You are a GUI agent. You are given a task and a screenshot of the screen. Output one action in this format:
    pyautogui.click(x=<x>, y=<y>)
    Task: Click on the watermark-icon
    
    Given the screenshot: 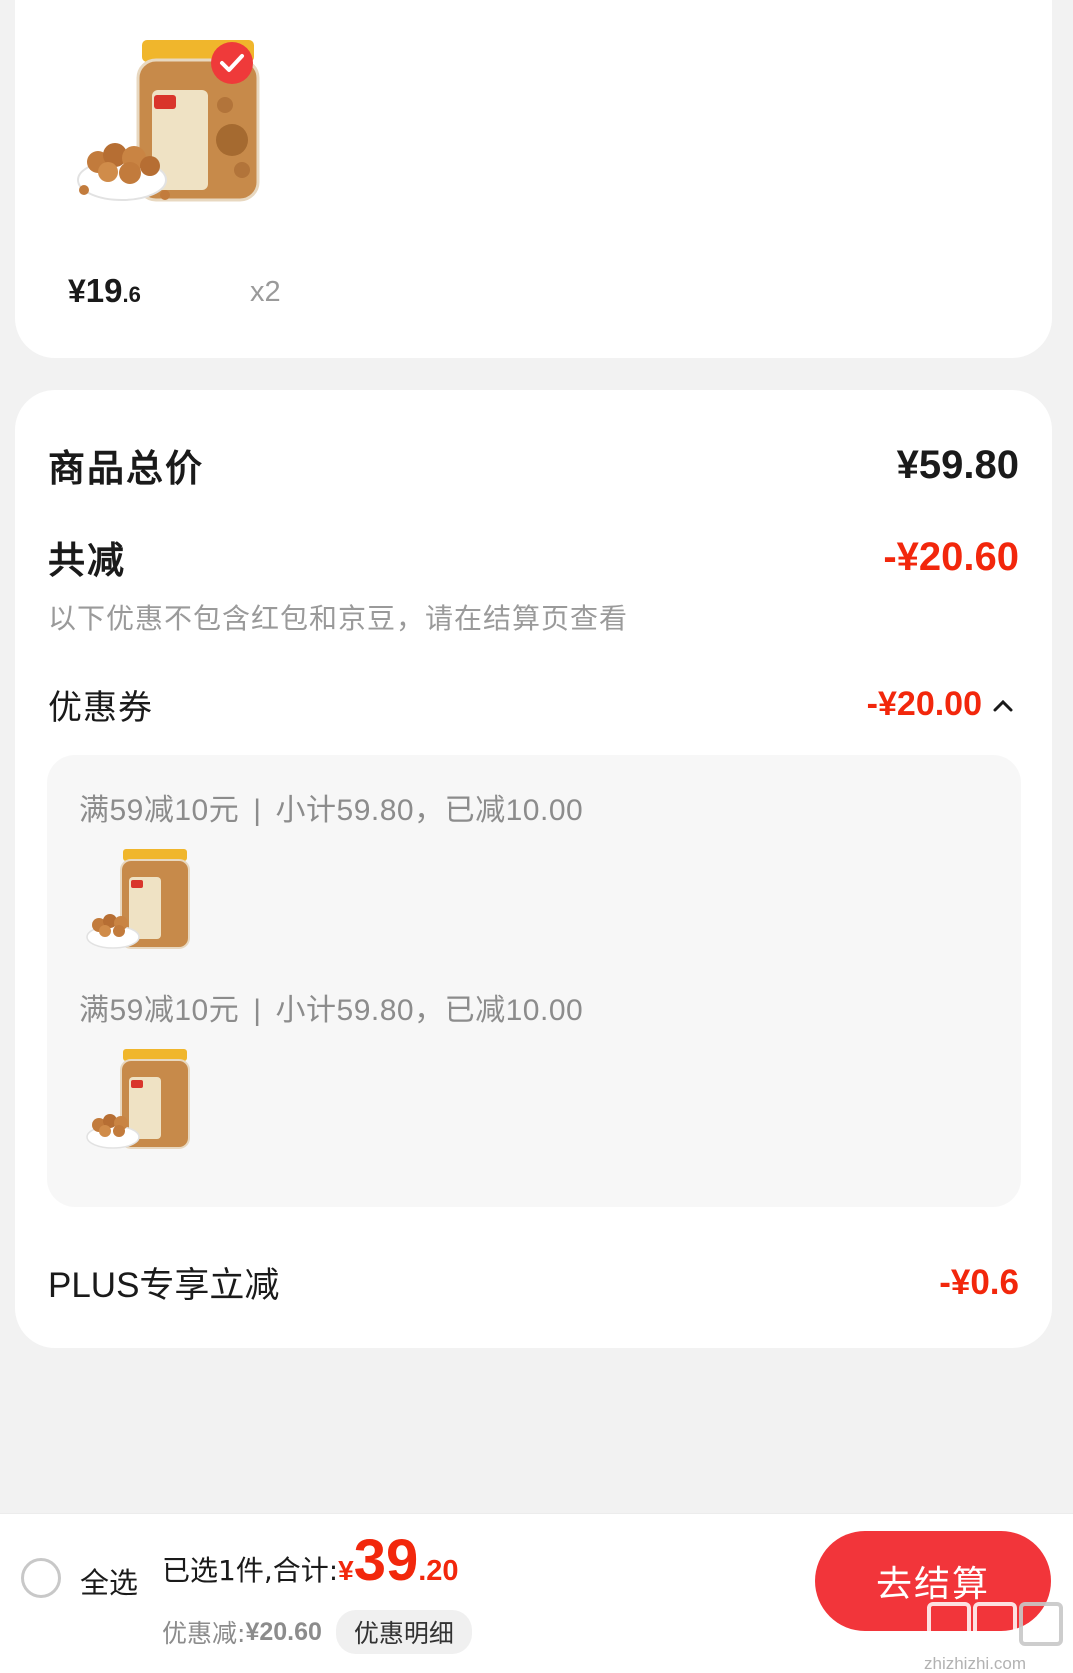 What is the action you would take?
    pyautogui.click(x=995, y=1624)
    